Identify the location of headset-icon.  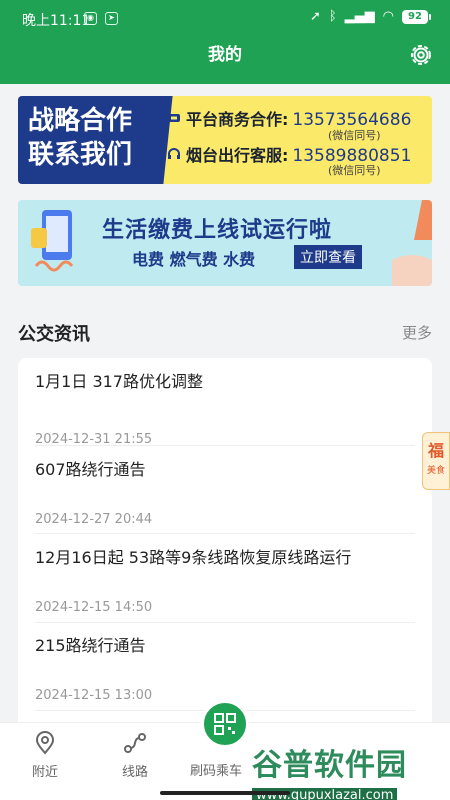
(174, 153).